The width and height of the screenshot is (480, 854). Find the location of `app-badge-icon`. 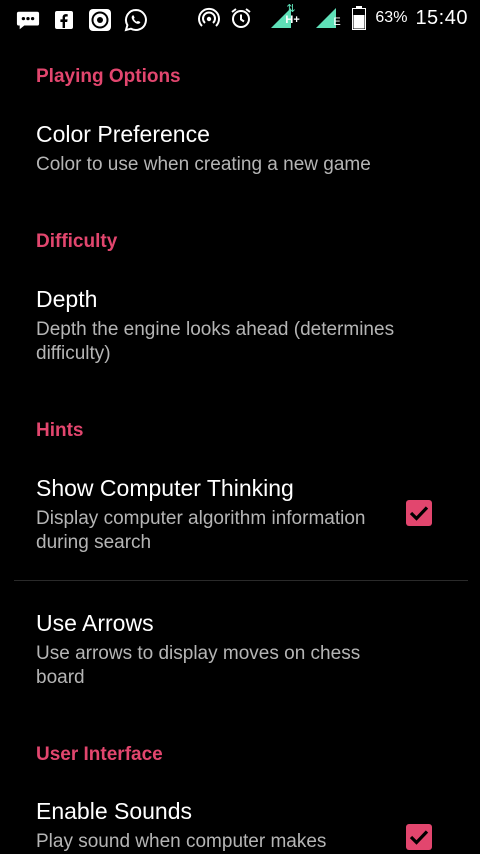

app-badge-icon is located at coordinates (100, 20).